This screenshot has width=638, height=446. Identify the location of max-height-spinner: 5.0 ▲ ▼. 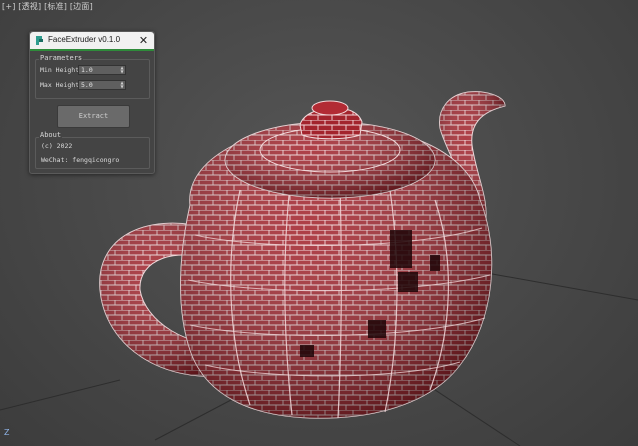
(102, 85).